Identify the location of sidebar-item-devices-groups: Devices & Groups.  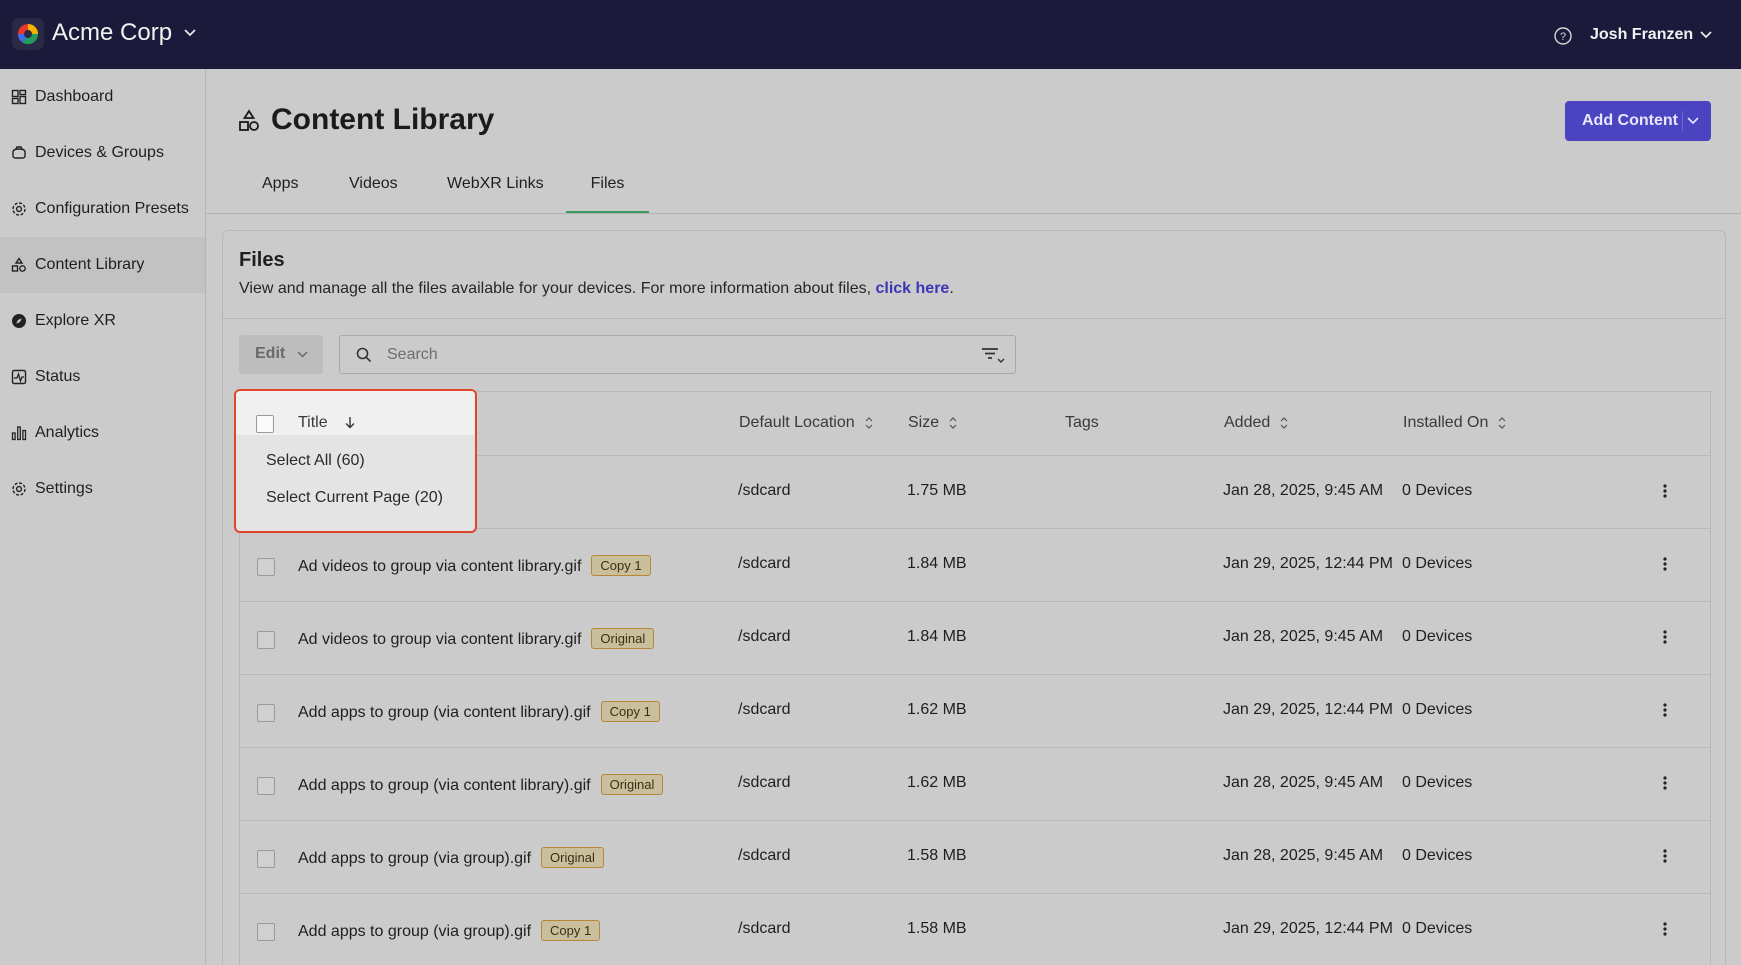
(102, 153).